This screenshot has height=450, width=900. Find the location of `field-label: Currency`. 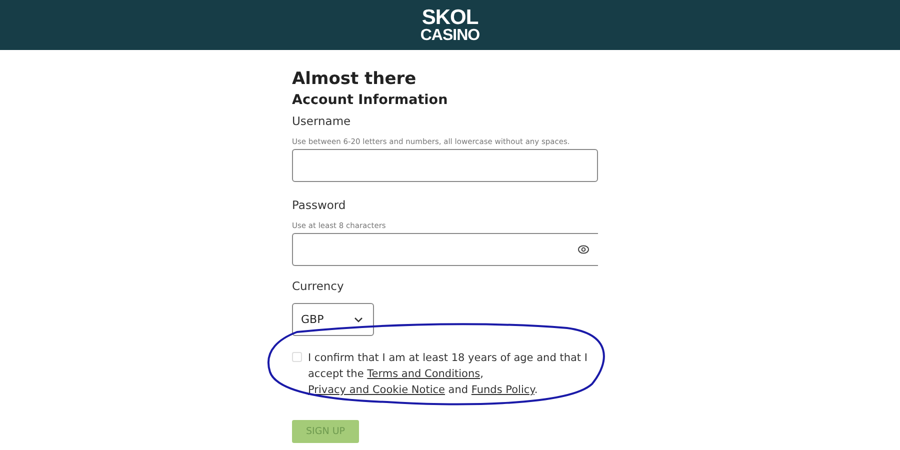

field-label: Currency is located at coordinates (318, 286).